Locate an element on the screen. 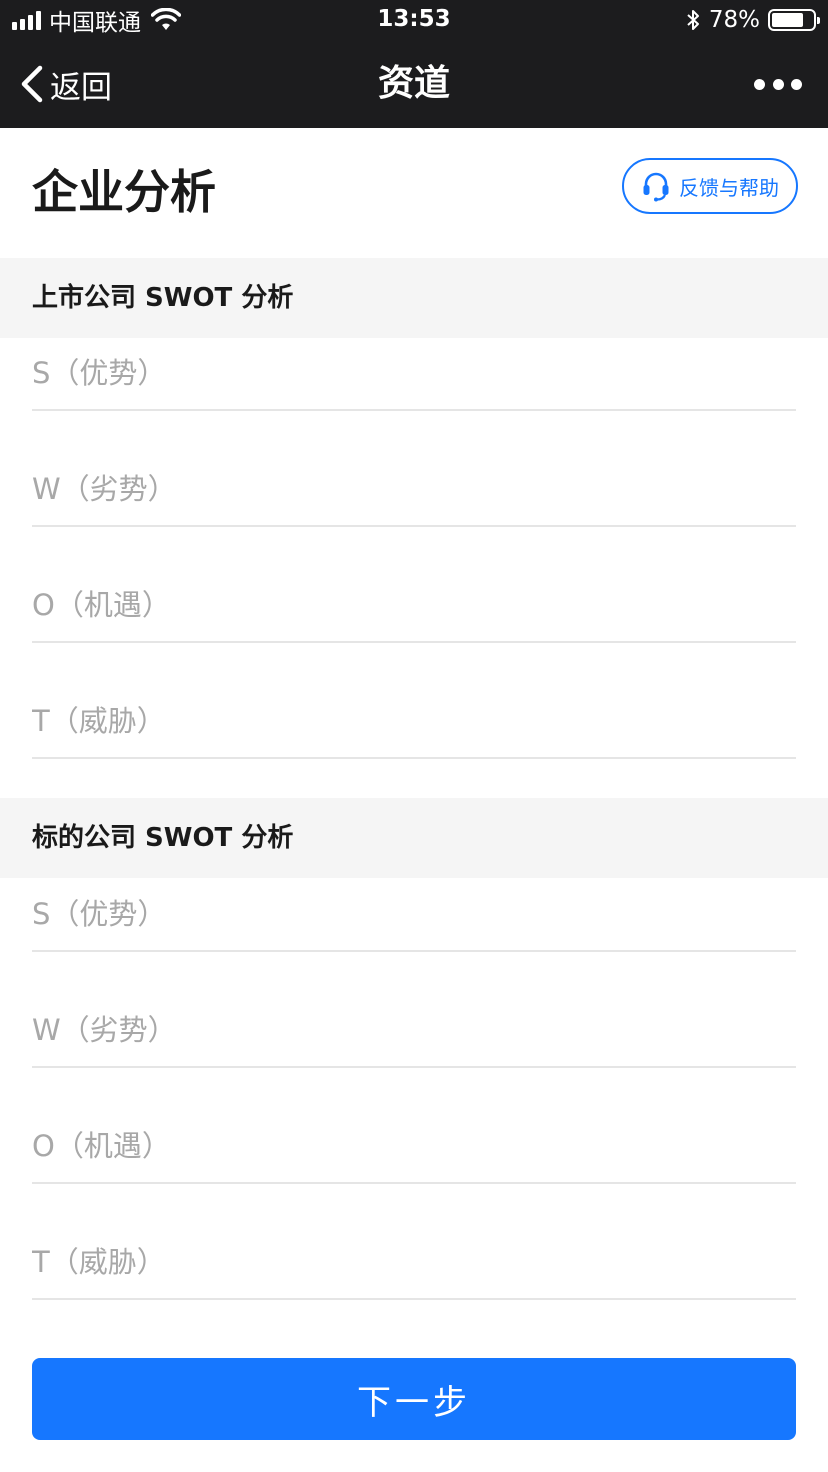 The height and width of the screenshot is (1472, 828). listed-opportunities-field is located at coordinates (414, 606).